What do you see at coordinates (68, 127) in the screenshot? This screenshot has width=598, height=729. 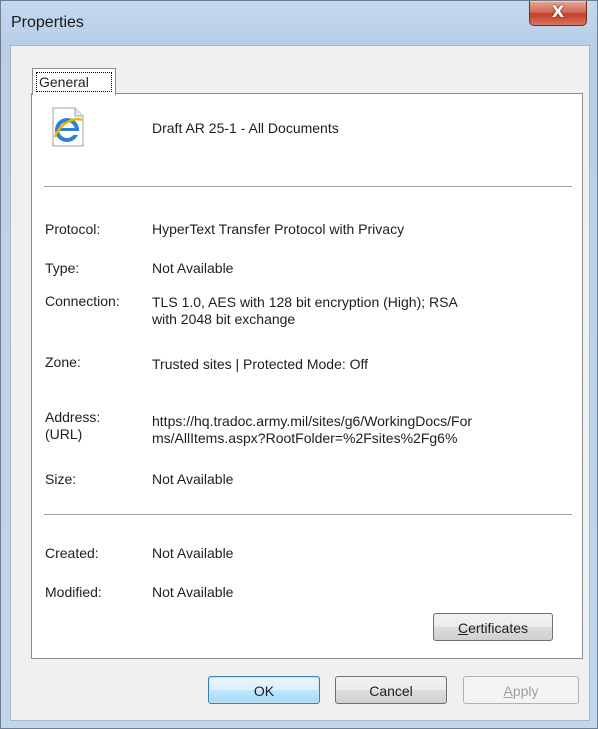 I see `internet-explorer-document-icon` at bounding box center [68, 127].